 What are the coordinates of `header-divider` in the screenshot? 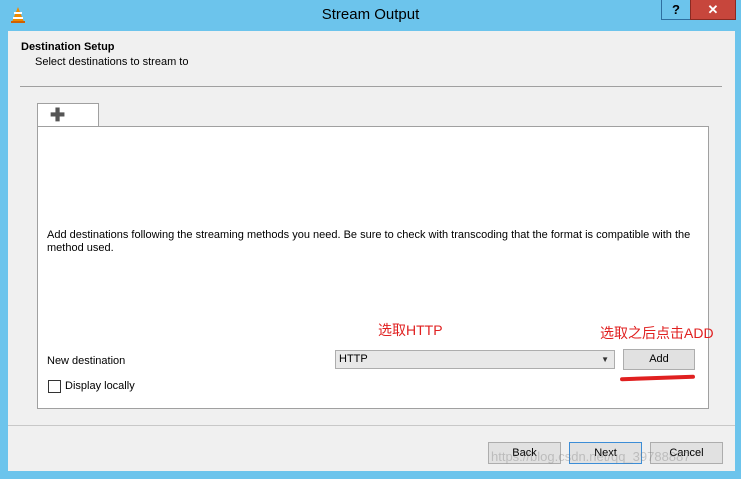 It's located at (371, 86).